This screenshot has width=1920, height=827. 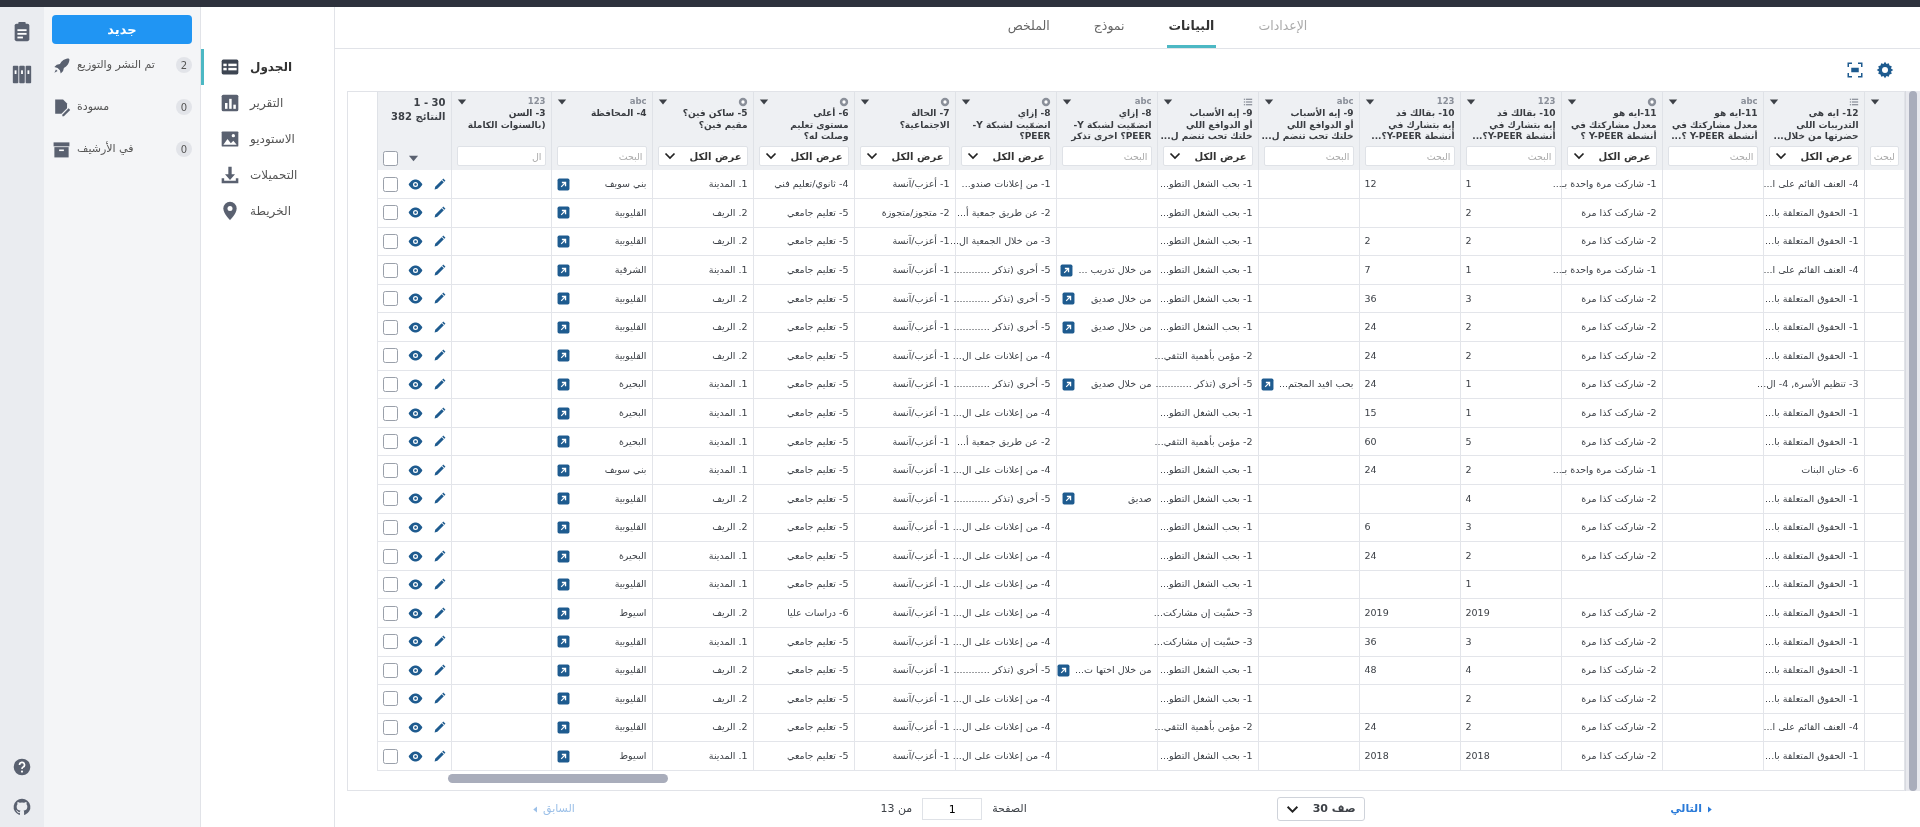 What do you see at coordinates (501, 156) in the screenshot?
I see `search-field: ال` at bounding box center [501, 156].